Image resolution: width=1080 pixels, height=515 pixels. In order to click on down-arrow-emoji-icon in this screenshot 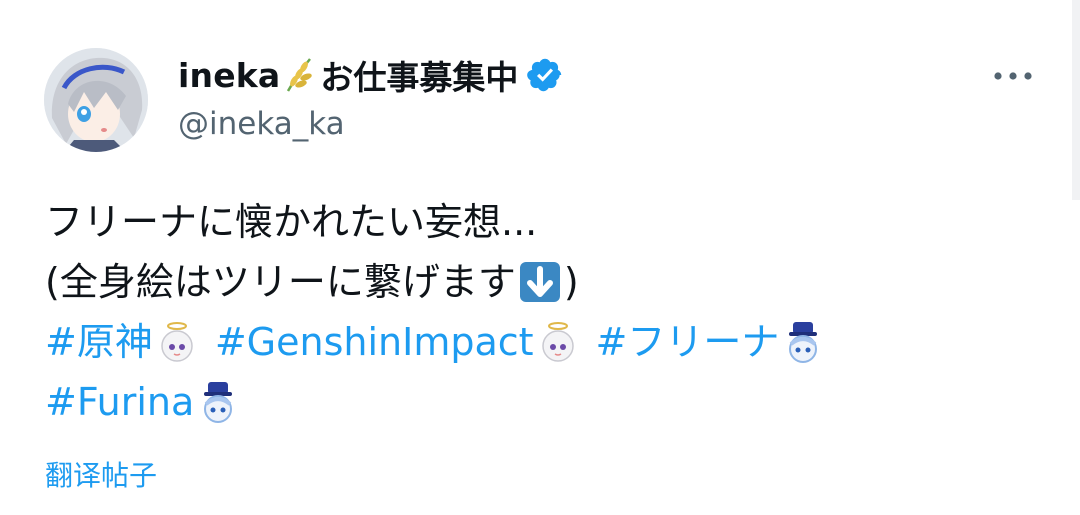, I will do `click(540, 282)`.